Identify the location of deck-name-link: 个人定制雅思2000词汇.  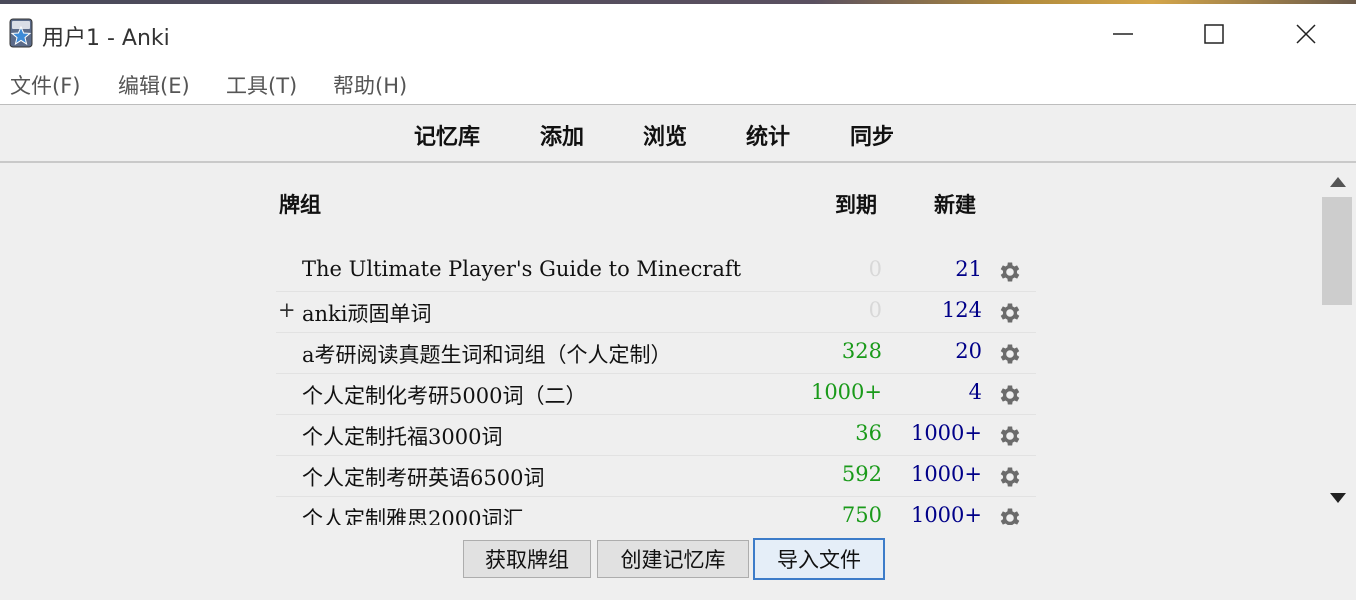
(412, 514).